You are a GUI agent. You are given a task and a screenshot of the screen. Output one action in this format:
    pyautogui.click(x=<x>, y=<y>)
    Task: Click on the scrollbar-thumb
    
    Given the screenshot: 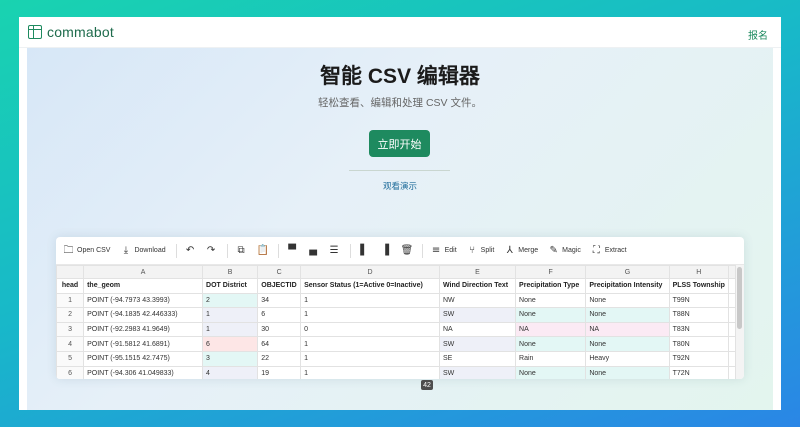 What is the action you would take?
    pyautogui.click(x=739, y=298)
    